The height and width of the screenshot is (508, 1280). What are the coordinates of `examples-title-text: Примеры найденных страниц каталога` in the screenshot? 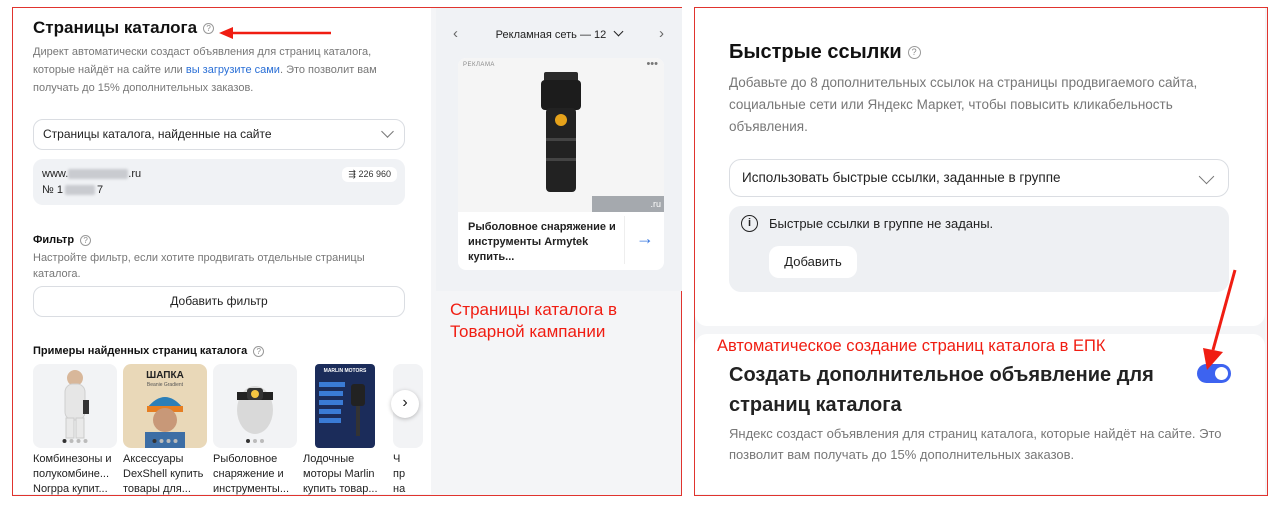 It's located at (140, 351).